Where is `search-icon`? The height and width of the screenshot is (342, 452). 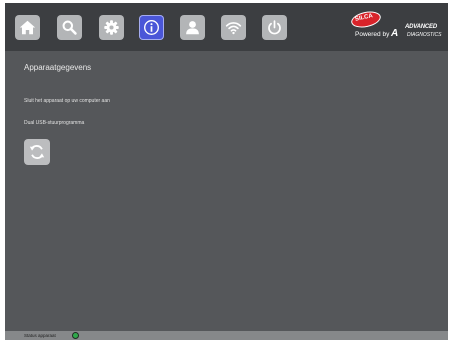 search-icon is located at coordinates (69, 27).